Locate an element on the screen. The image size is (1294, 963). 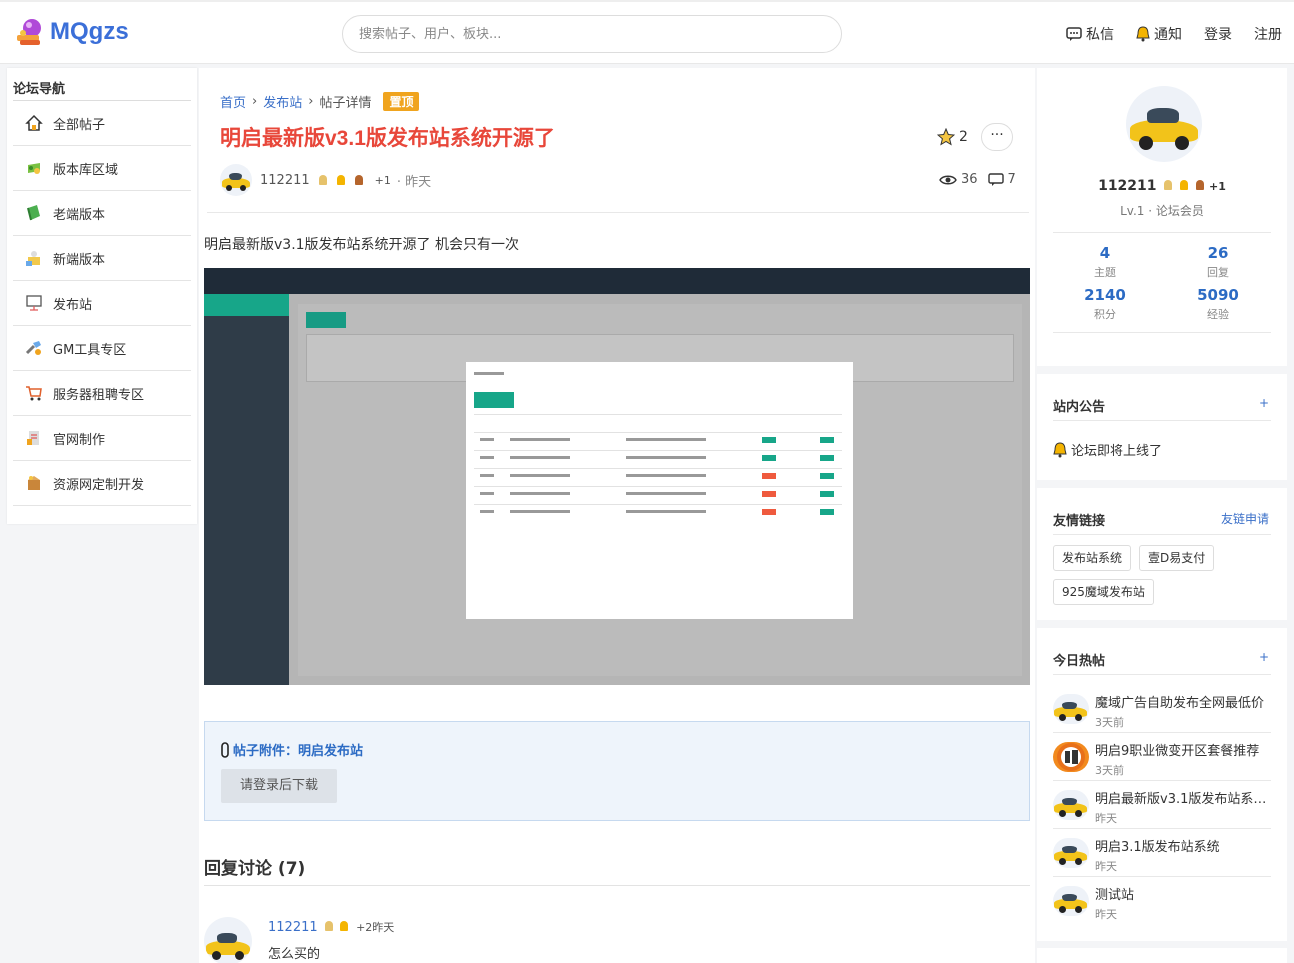
sidebar-item-custom-dev: 资源网定制开发 is located at coordinates (102, 483).